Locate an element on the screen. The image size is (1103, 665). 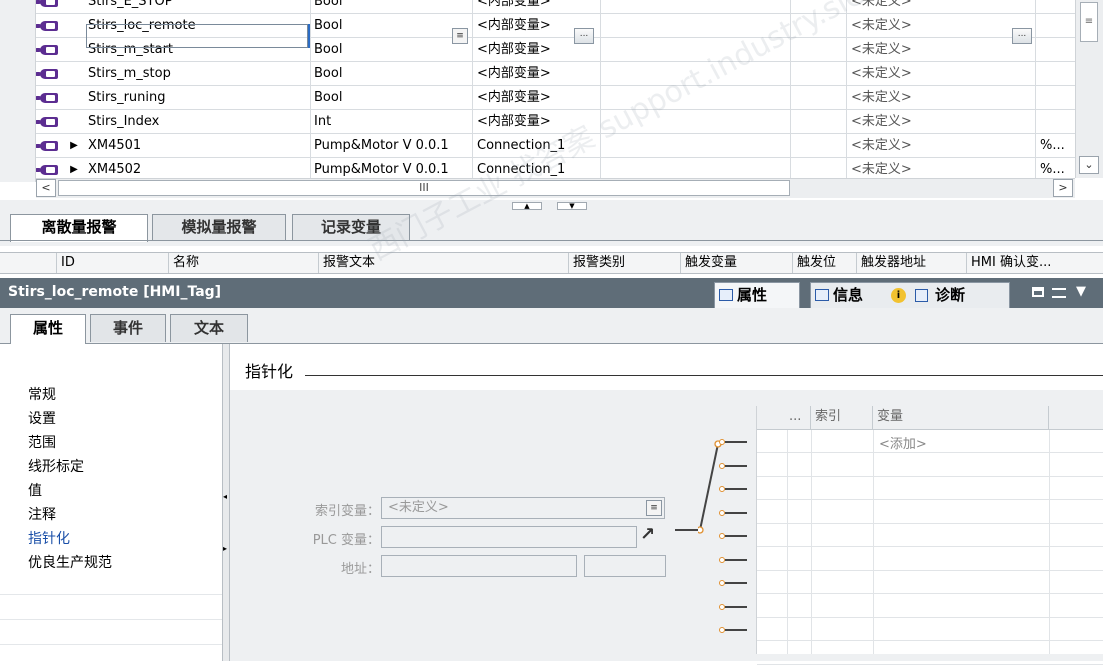
col-alarm-text: 报警文本 is located at coordinates (443, 263).